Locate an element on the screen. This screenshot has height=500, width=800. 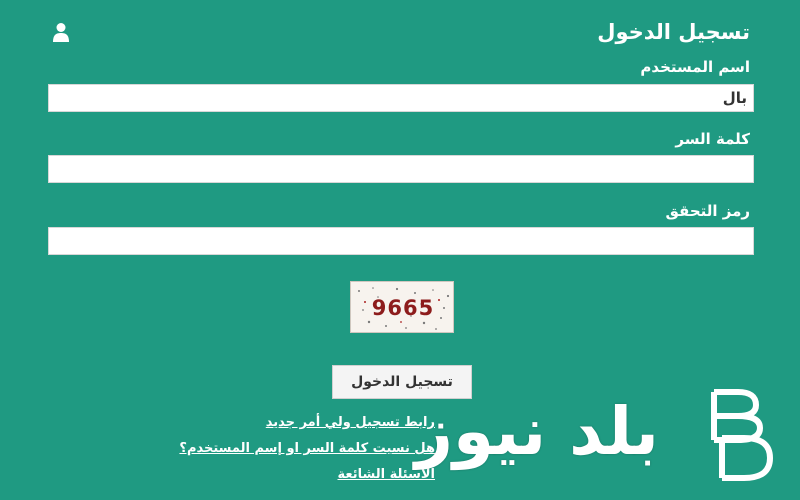
username-input is located at coordinates (401, 98).